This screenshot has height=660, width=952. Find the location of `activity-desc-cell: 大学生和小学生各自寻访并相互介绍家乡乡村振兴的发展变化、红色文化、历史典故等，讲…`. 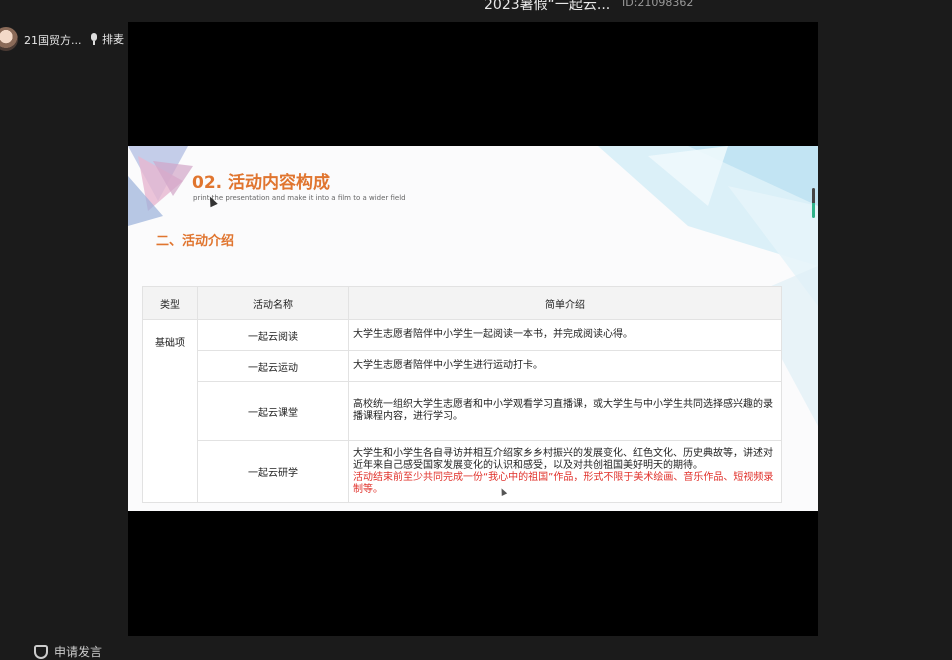

activity-desc-cell: 大学生和小学生各自寻访并相互介绍家乡乡村振兴的发展变化、红色文化、历史典故等，讲… is located at coordinates (565, 471).